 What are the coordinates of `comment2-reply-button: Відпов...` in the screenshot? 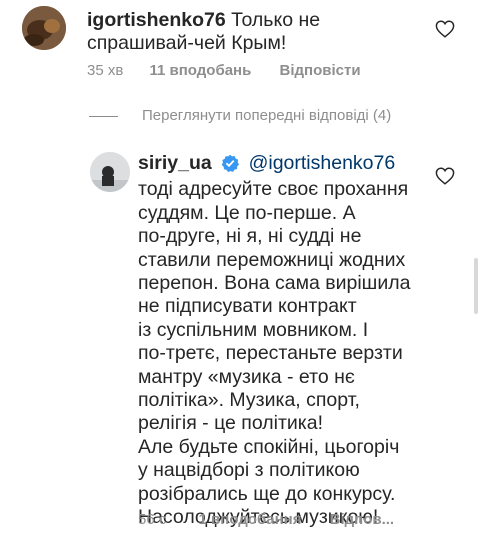 It's located at (362, 519).